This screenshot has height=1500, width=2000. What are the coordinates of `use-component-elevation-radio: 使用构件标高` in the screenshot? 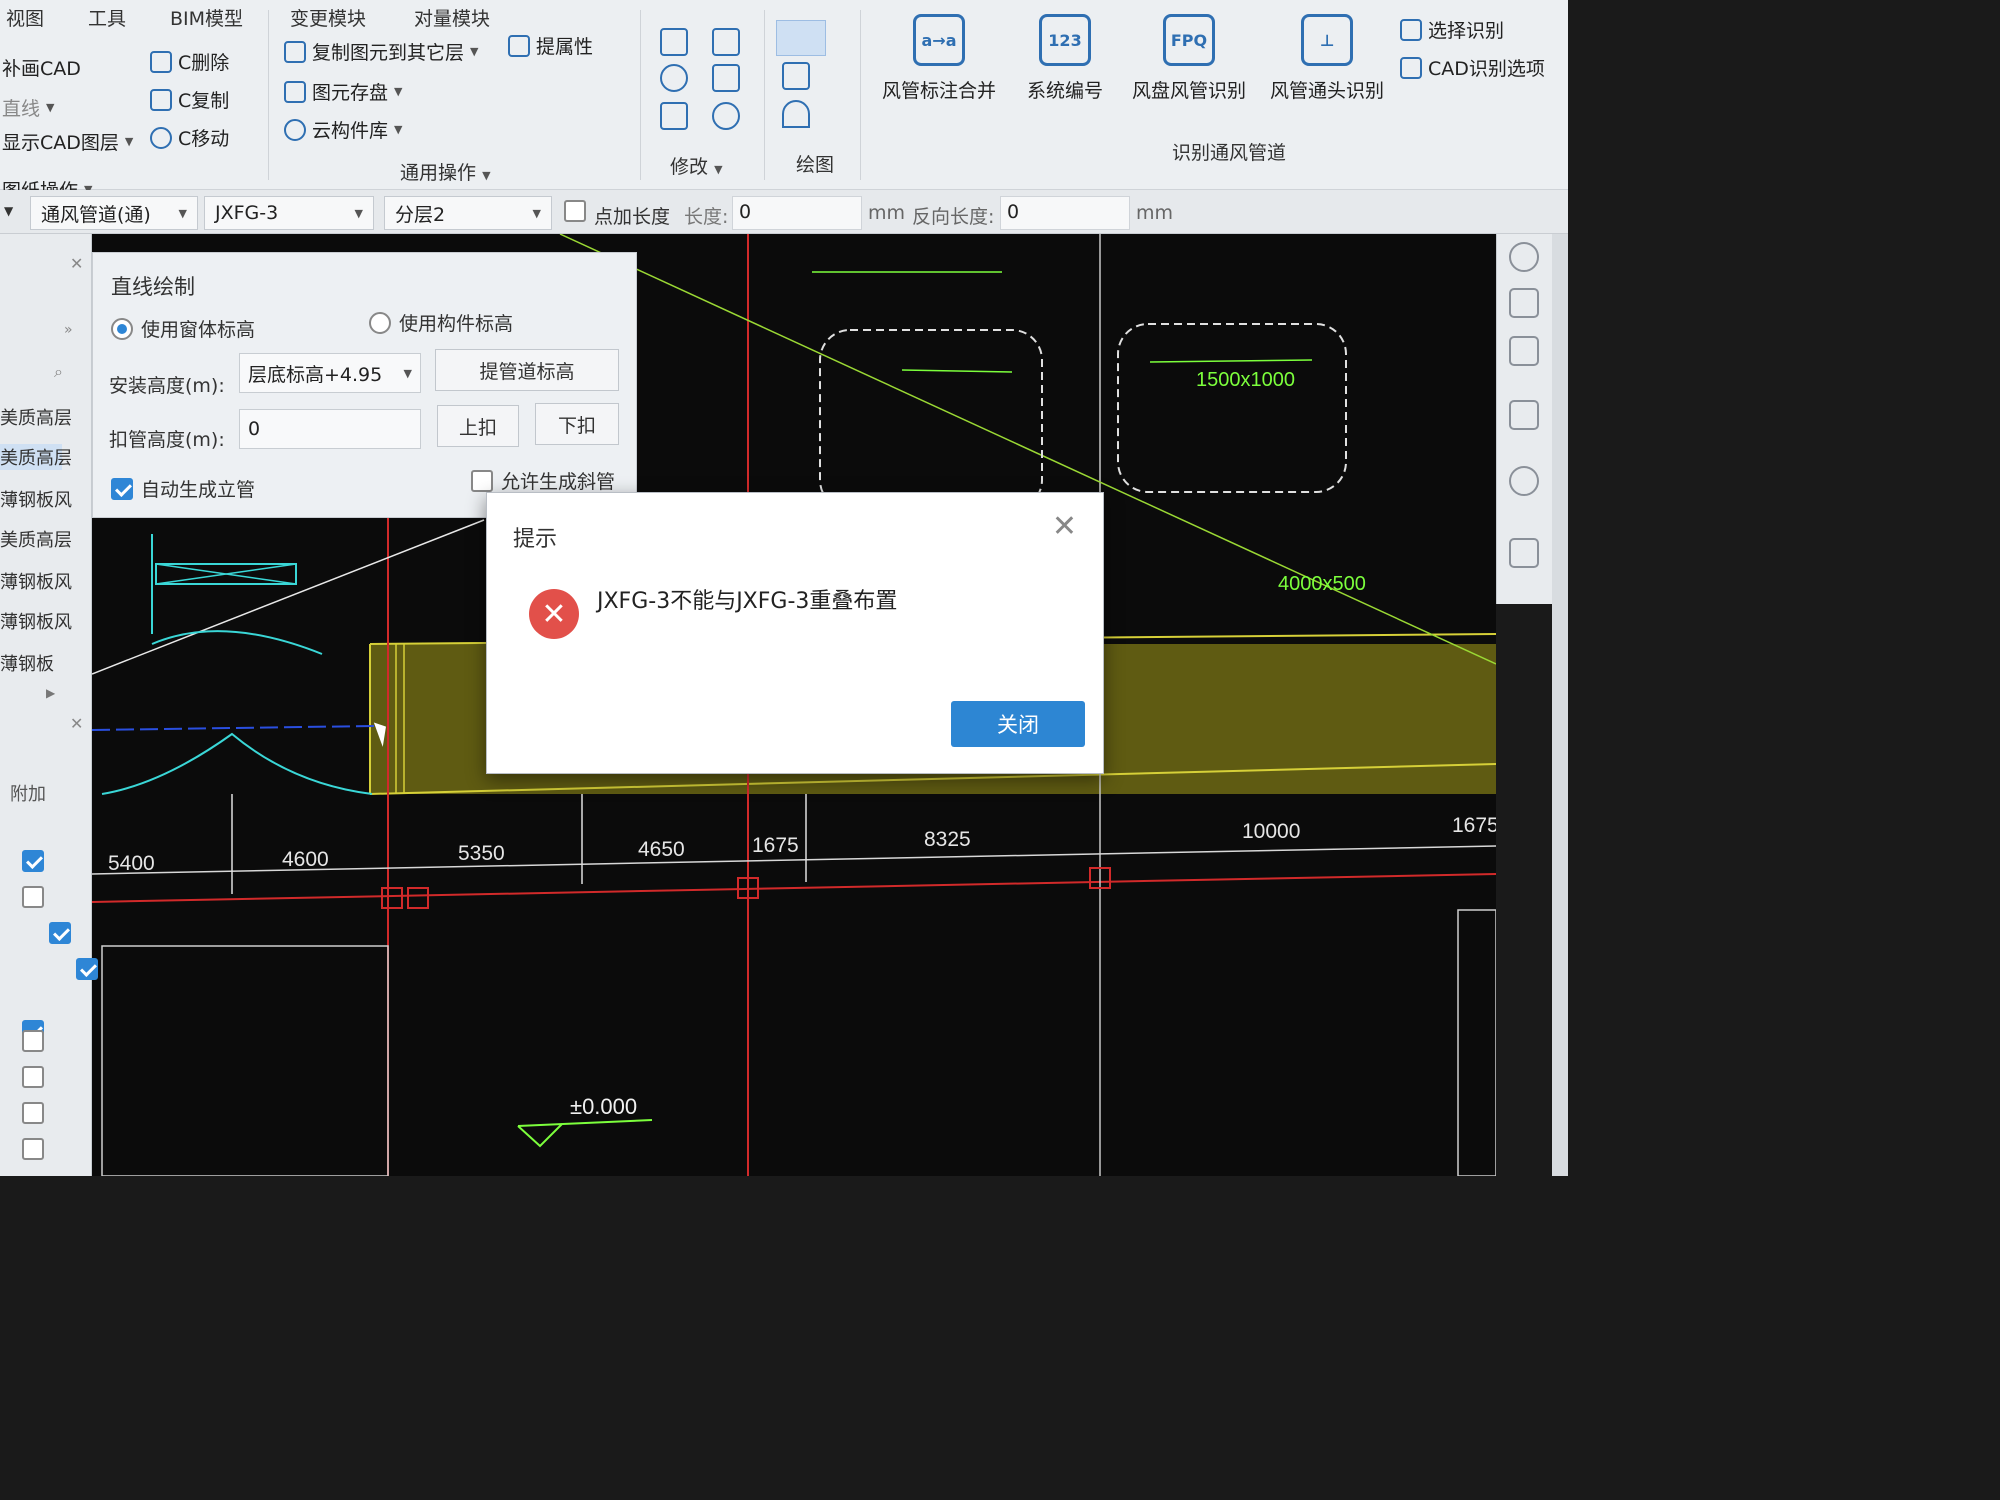 It's located at (441, 322).